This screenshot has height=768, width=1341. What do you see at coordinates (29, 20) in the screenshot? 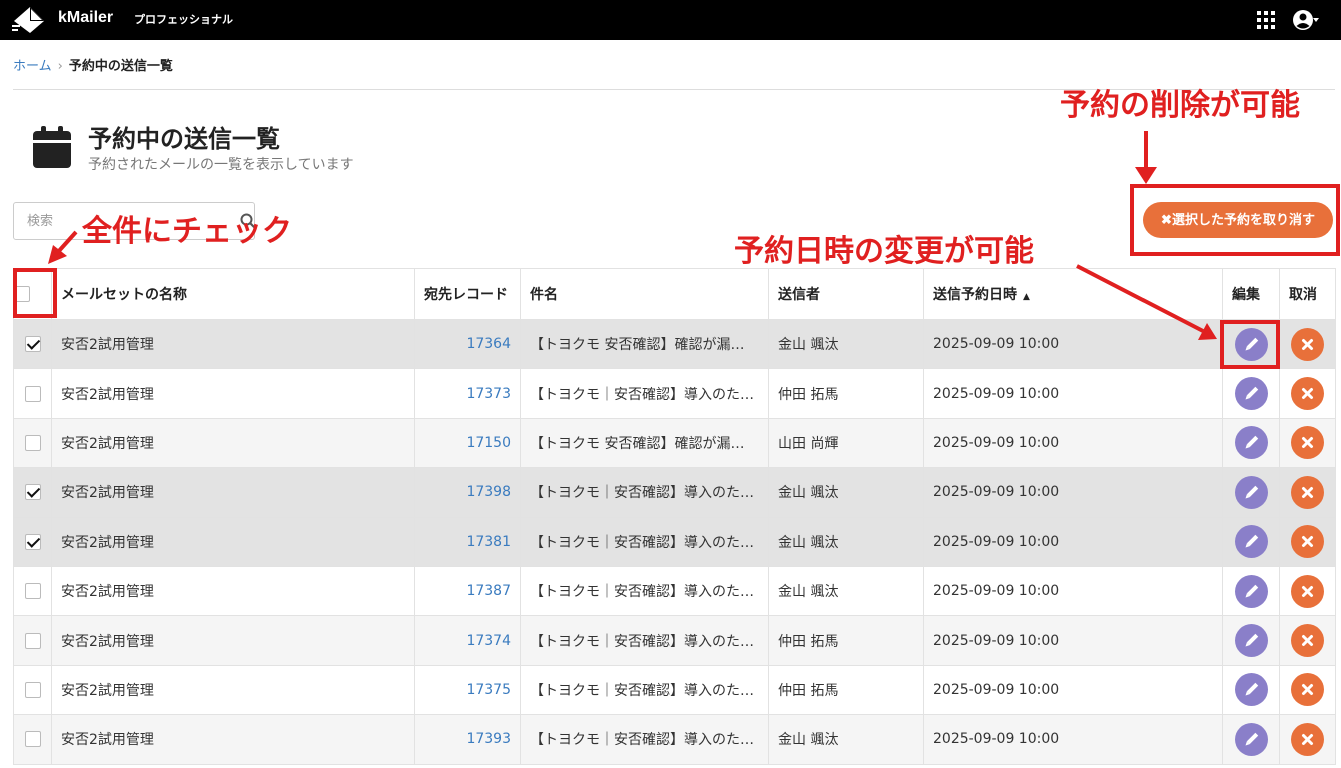
I see `kmailer-logo-icon` at bounding box center [29, 20].